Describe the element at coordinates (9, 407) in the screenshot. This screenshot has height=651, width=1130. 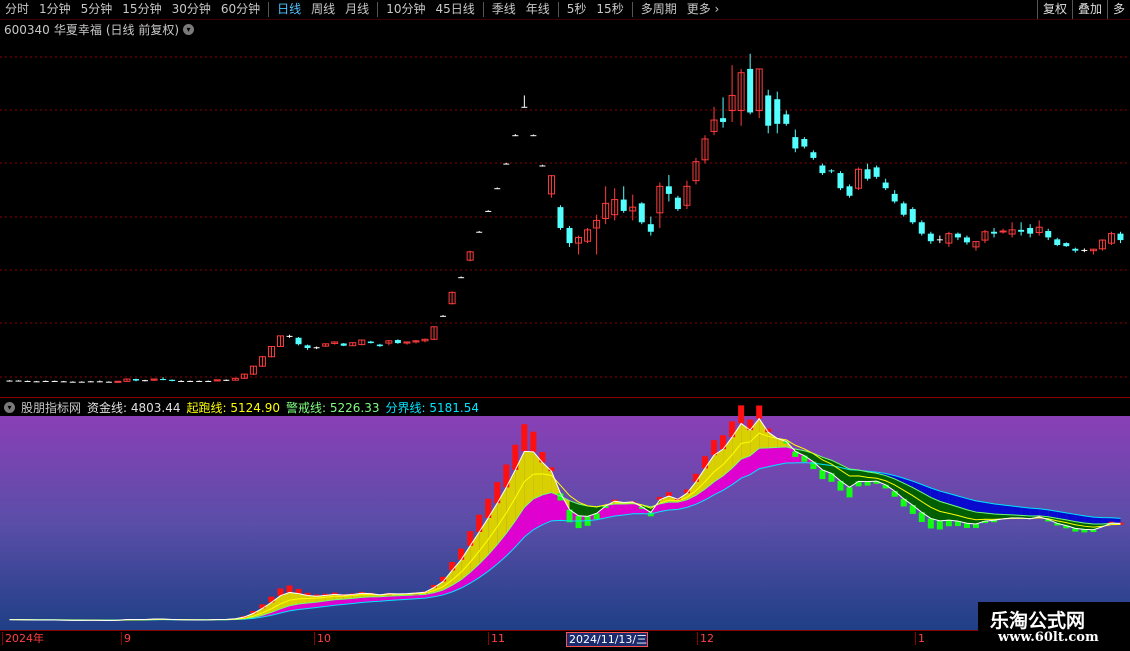
I see `chevron-down-icon: ▾` at that location.